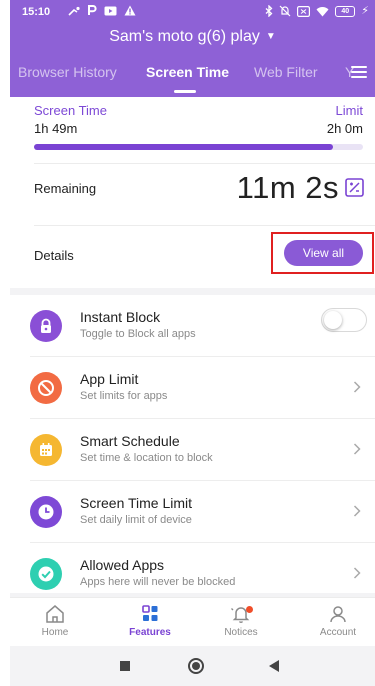 The image size is (375, 686). What do you see at coordinates (102, 10) in the screenshot?
I see `notification-icons` at bounding box center [102, 10].